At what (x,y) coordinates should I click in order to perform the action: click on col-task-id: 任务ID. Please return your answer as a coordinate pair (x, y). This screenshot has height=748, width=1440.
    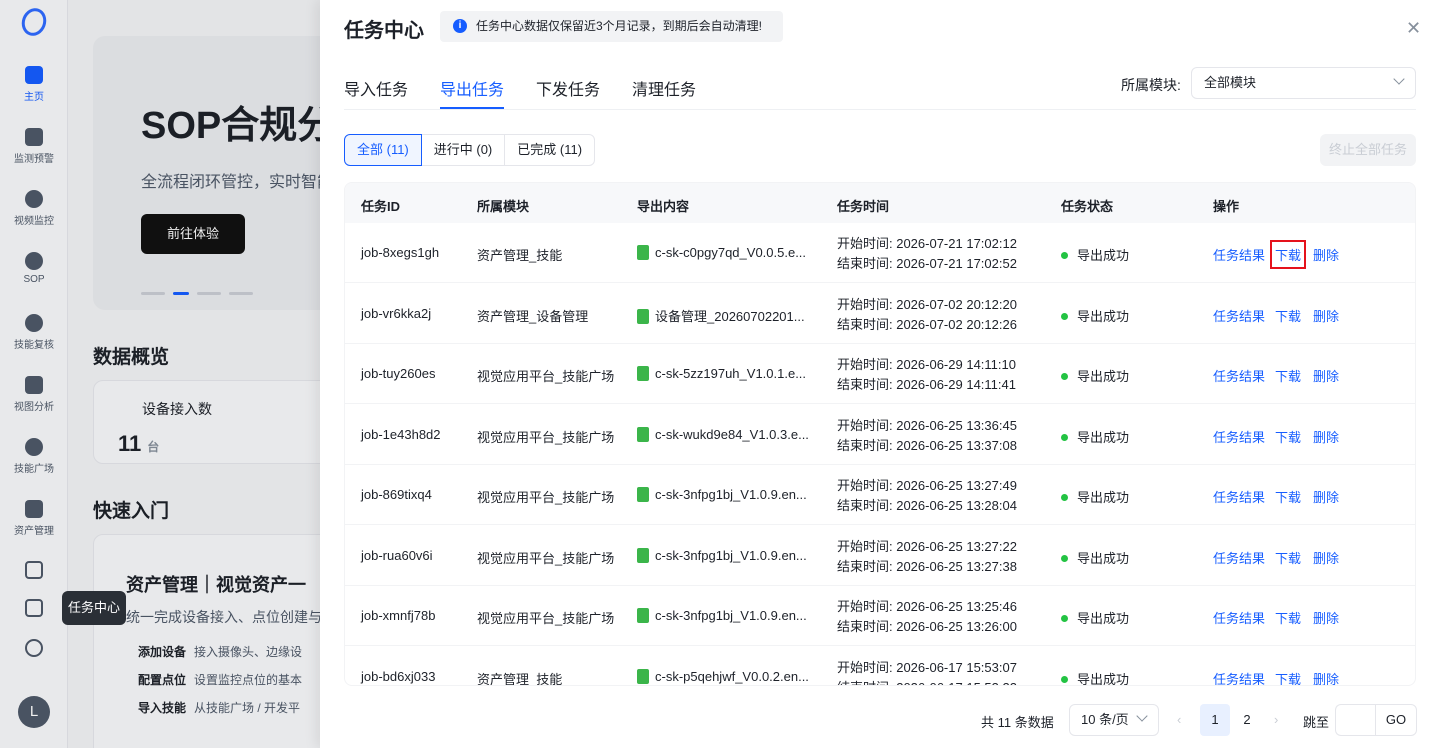
    Looking at the image, I should click on (381, 206).